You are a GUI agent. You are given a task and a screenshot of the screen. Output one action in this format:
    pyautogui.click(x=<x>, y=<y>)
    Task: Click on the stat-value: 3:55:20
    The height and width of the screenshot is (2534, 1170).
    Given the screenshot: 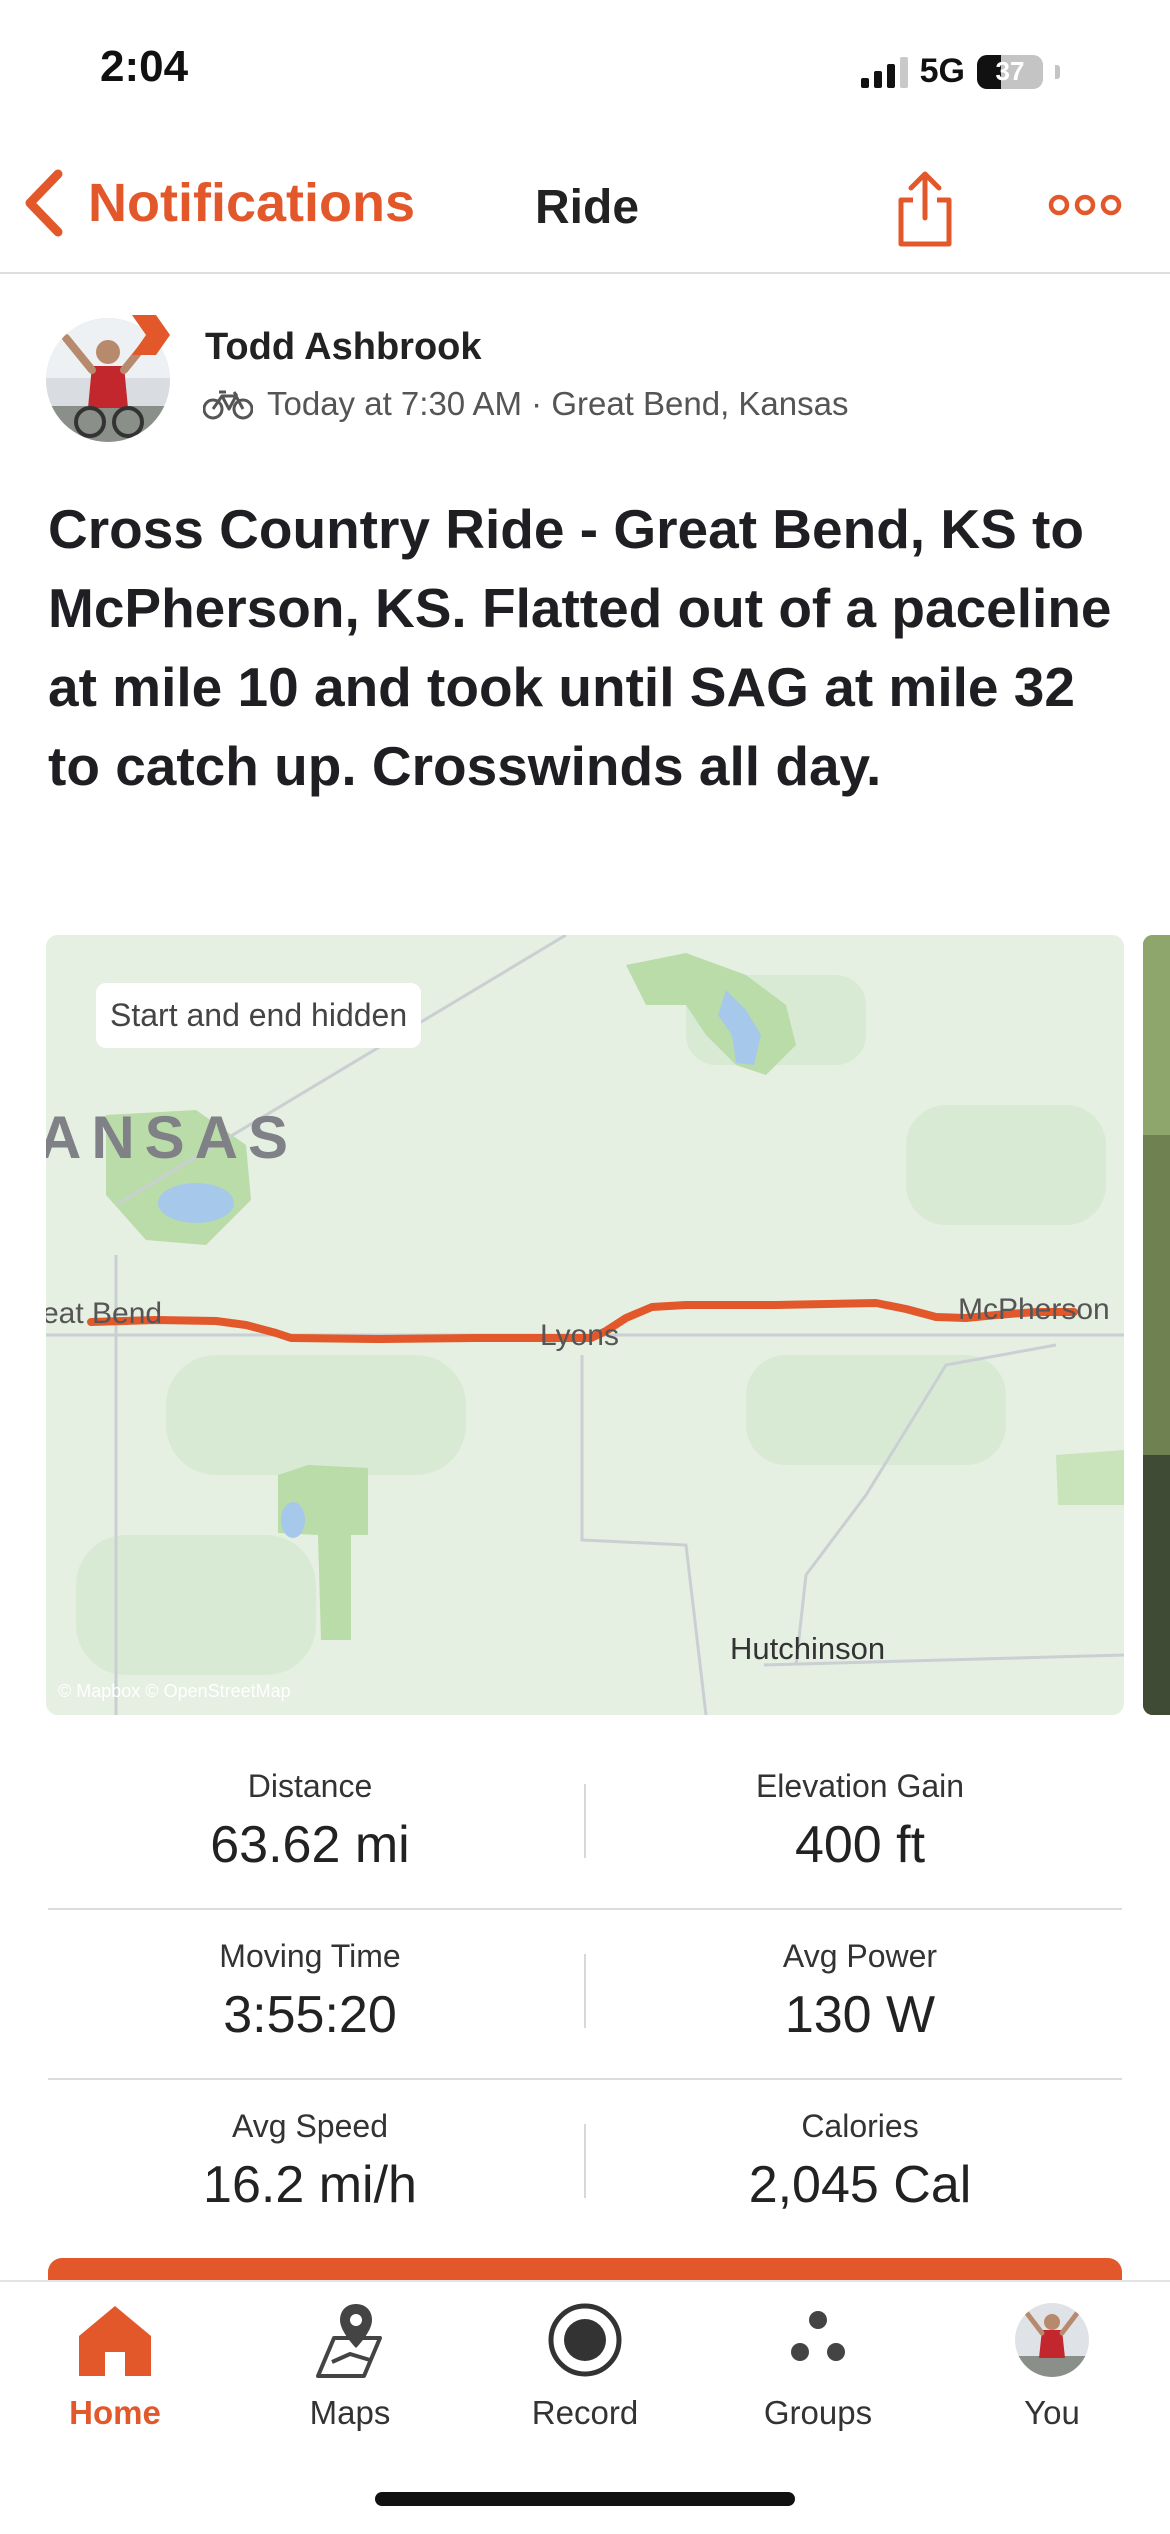 What is the action you would take?
    pyautogui.click(x=310, y=2015)
    